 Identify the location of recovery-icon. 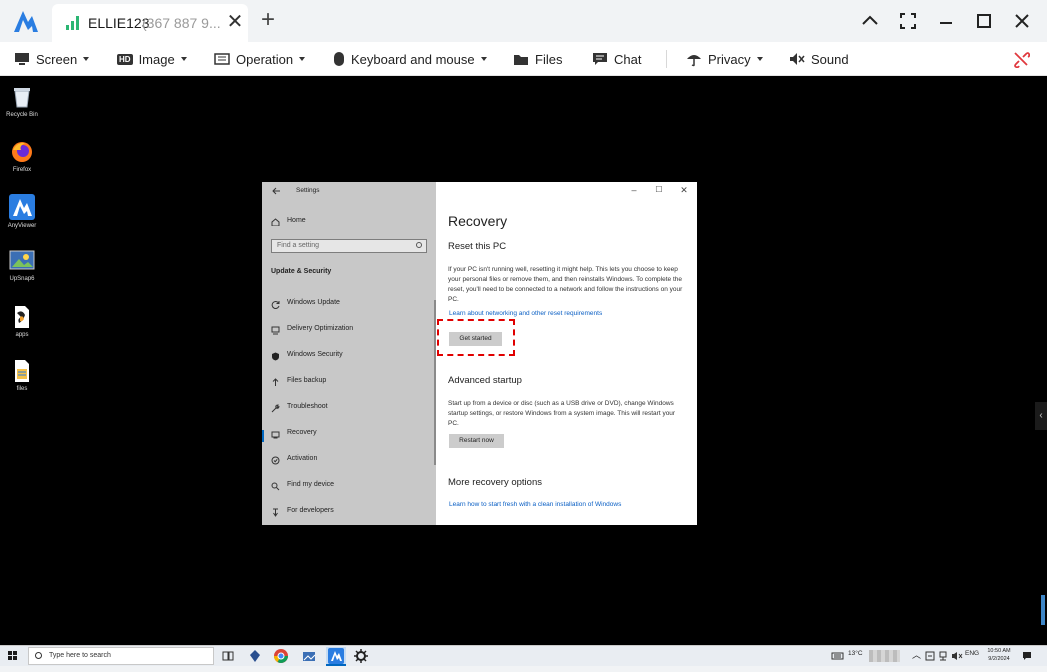
(275, 435).